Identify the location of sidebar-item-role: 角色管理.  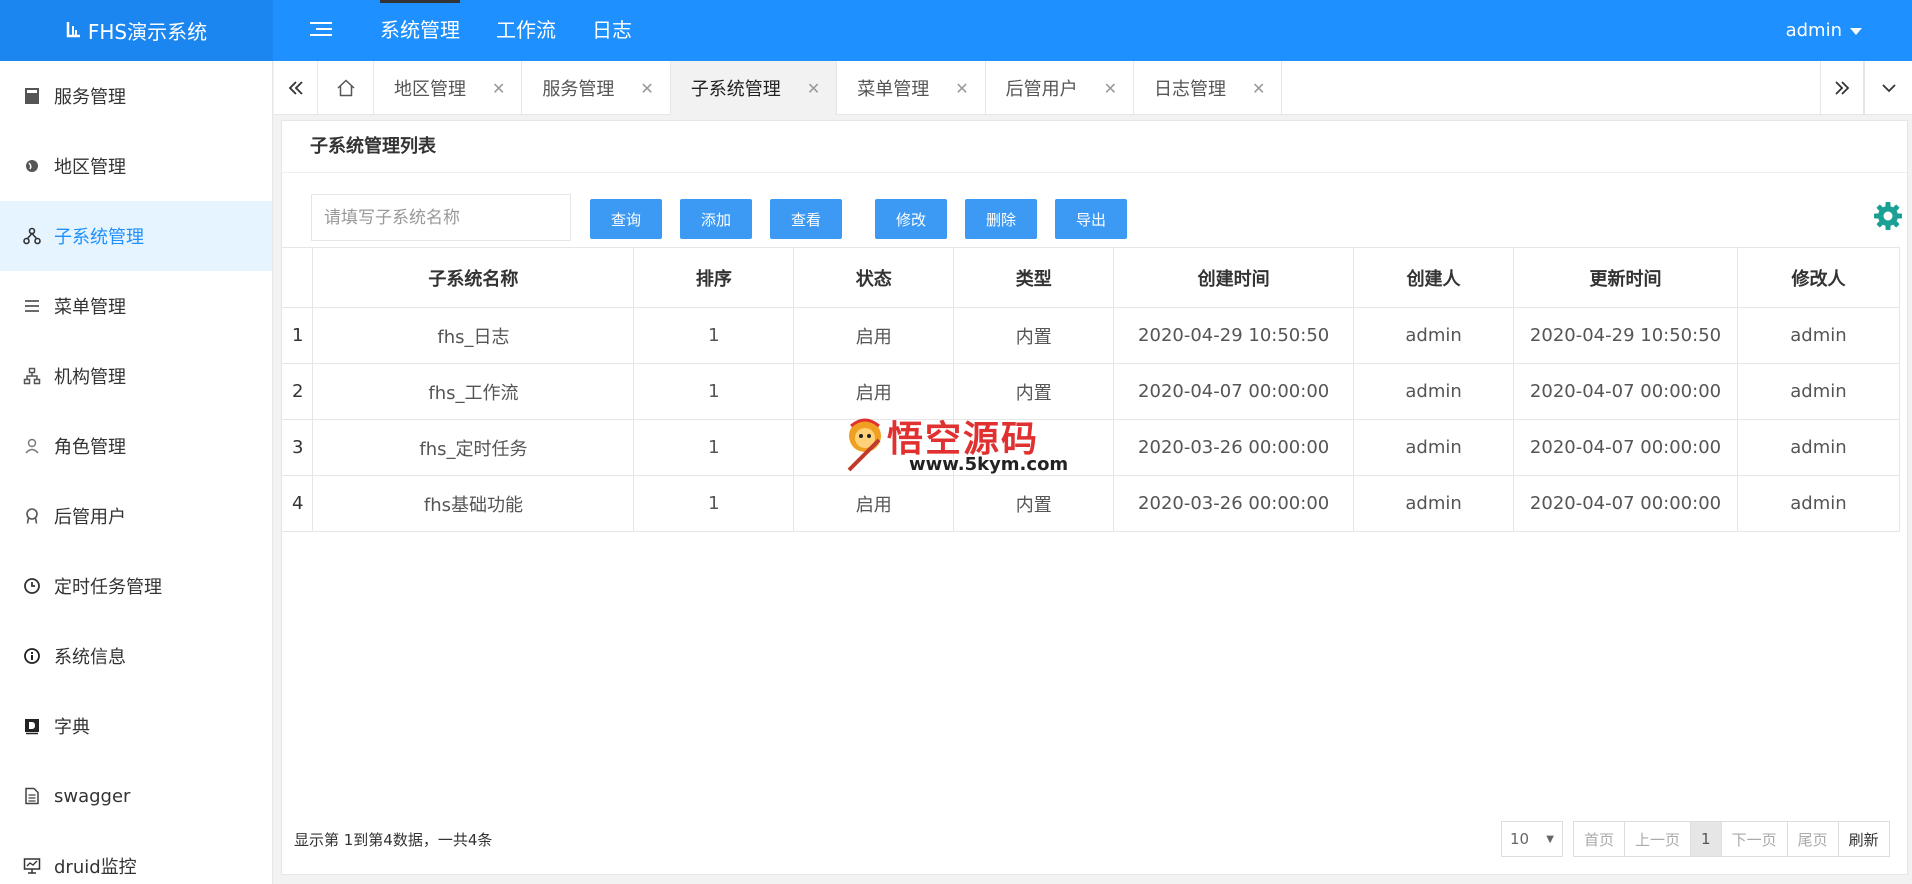
(136, 446).